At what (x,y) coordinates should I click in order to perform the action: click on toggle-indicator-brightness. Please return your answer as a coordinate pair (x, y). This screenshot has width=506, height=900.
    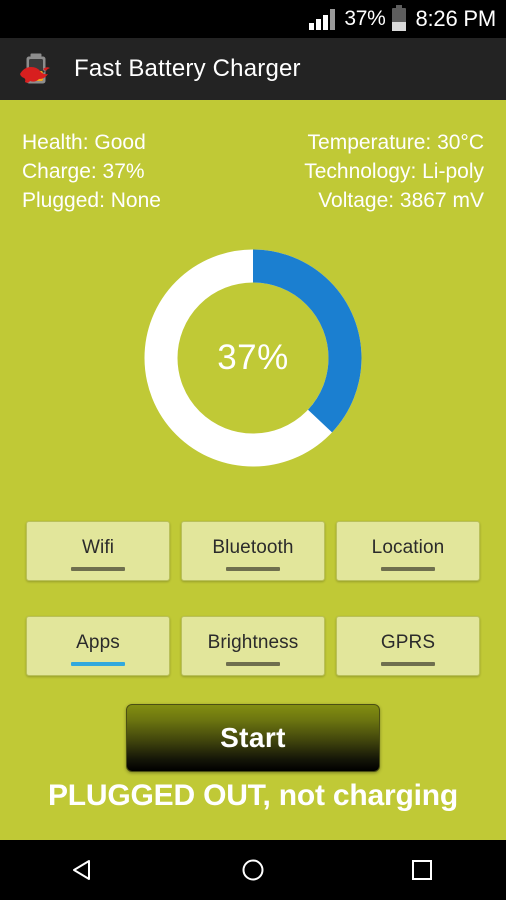
    Looking at the image, I should click on (253, 664).